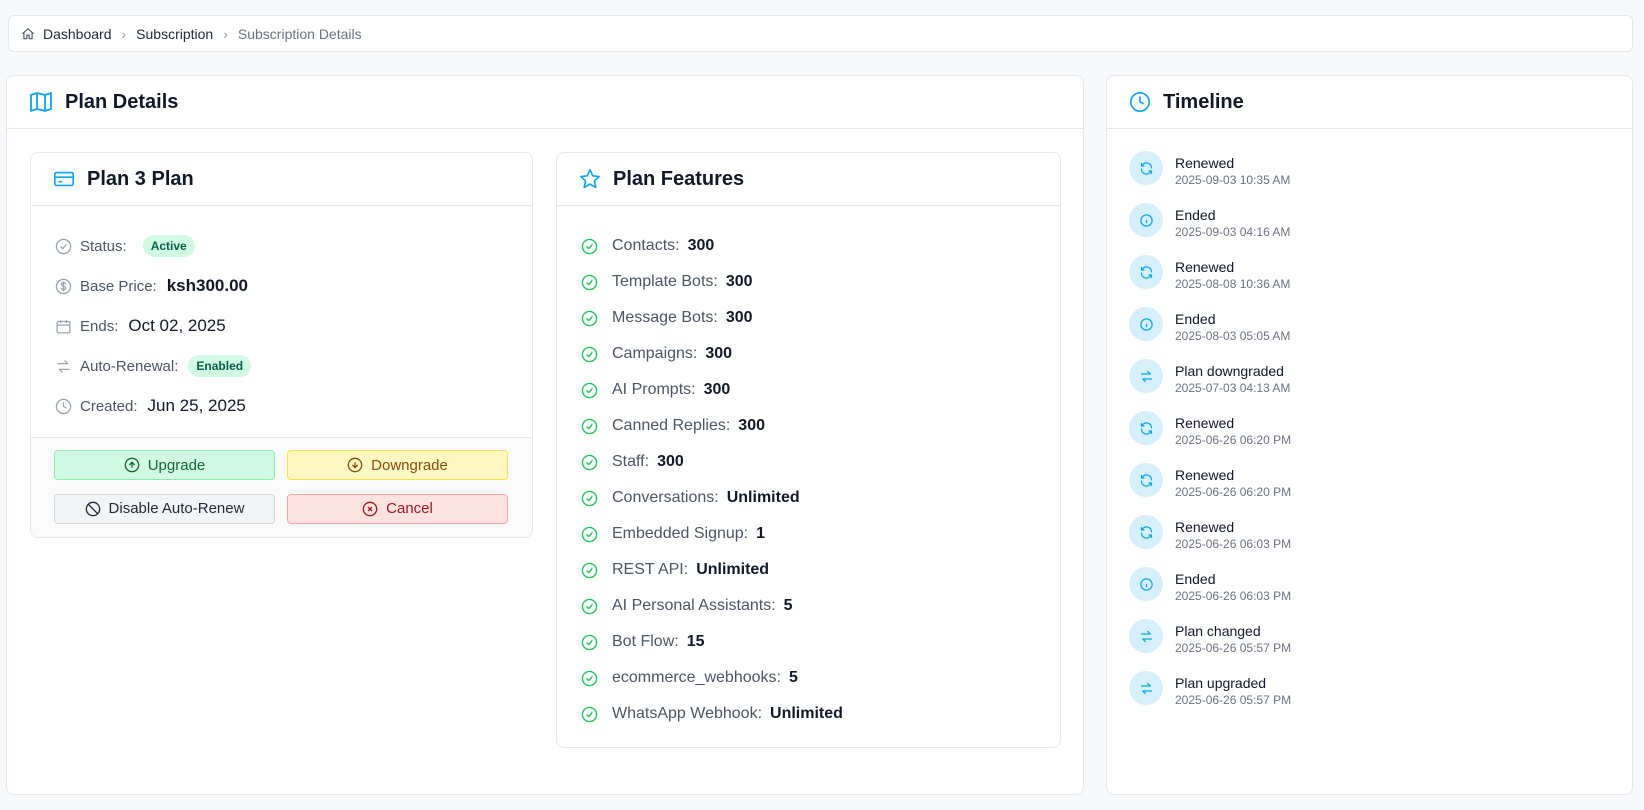 The image size is (1644, 810). Describe the element at coordinates (1369, 102) in the screenshot. I see `timeline-header: Timeline` at that location.